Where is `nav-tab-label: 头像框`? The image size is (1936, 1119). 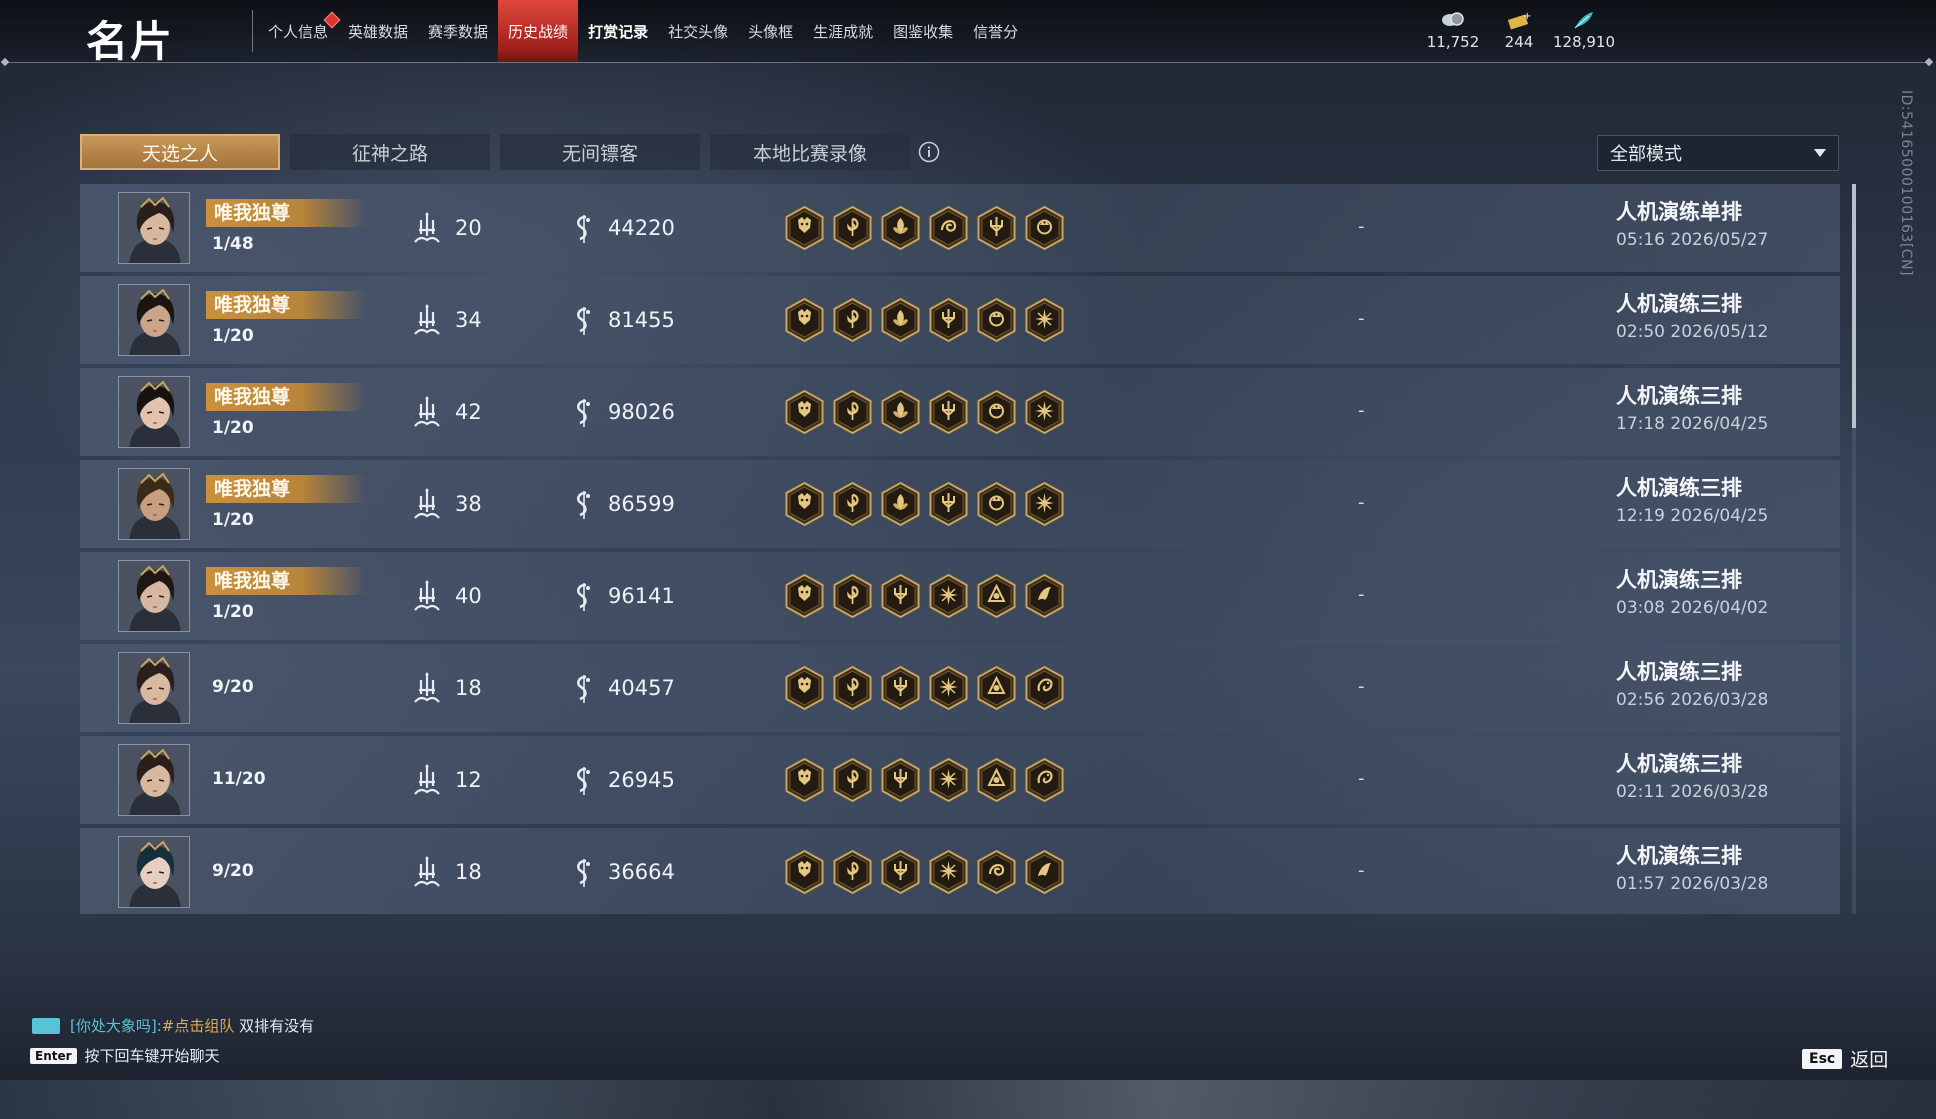 nav-tab-label: 头像框 is located at coordinates (771, 31).